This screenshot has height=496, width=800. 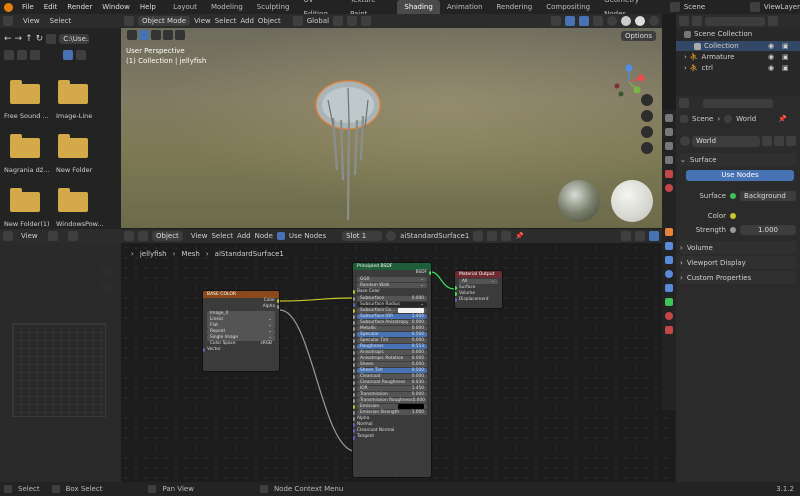 What do you see at coordinates (273, 7) in the screenshot?
I see `tab-sculpting: Sculpting` at bounding box center [273, 7].